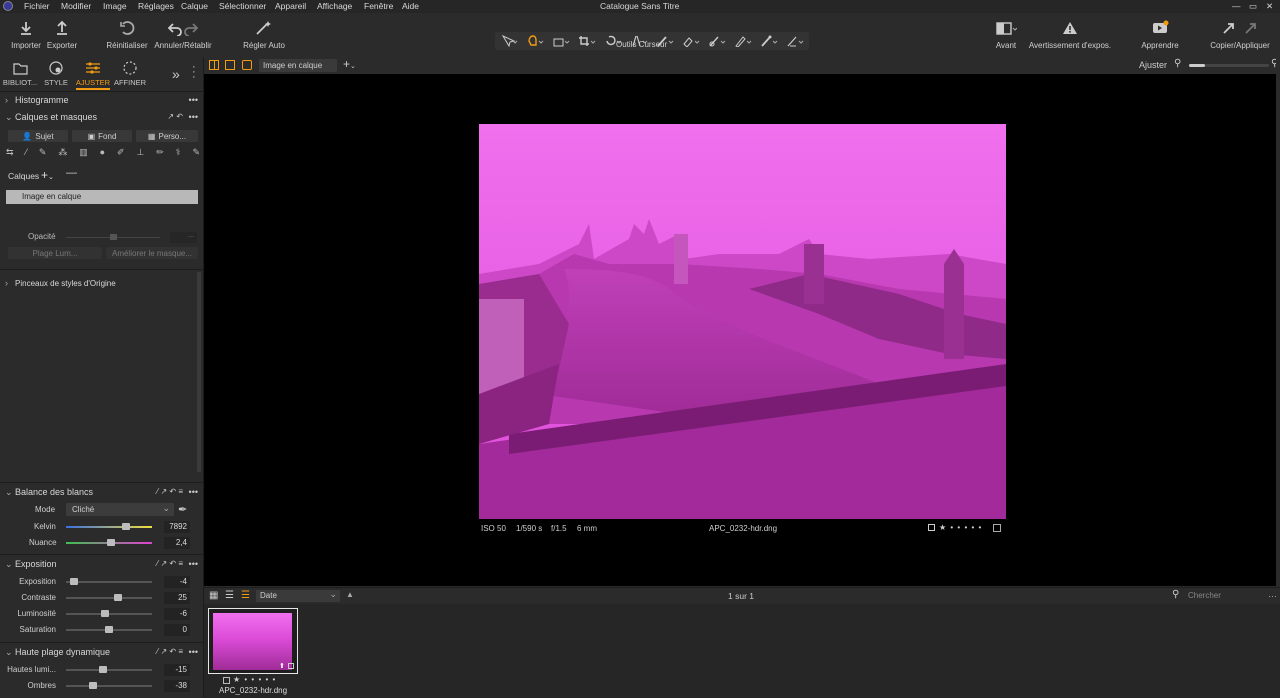 This screenshot has height=698, width=1280. What do you see at coordinates (378, 6) in the screenshot?
I see `menu-fenetre: Fenêtre` at bounding box center [378, 6].